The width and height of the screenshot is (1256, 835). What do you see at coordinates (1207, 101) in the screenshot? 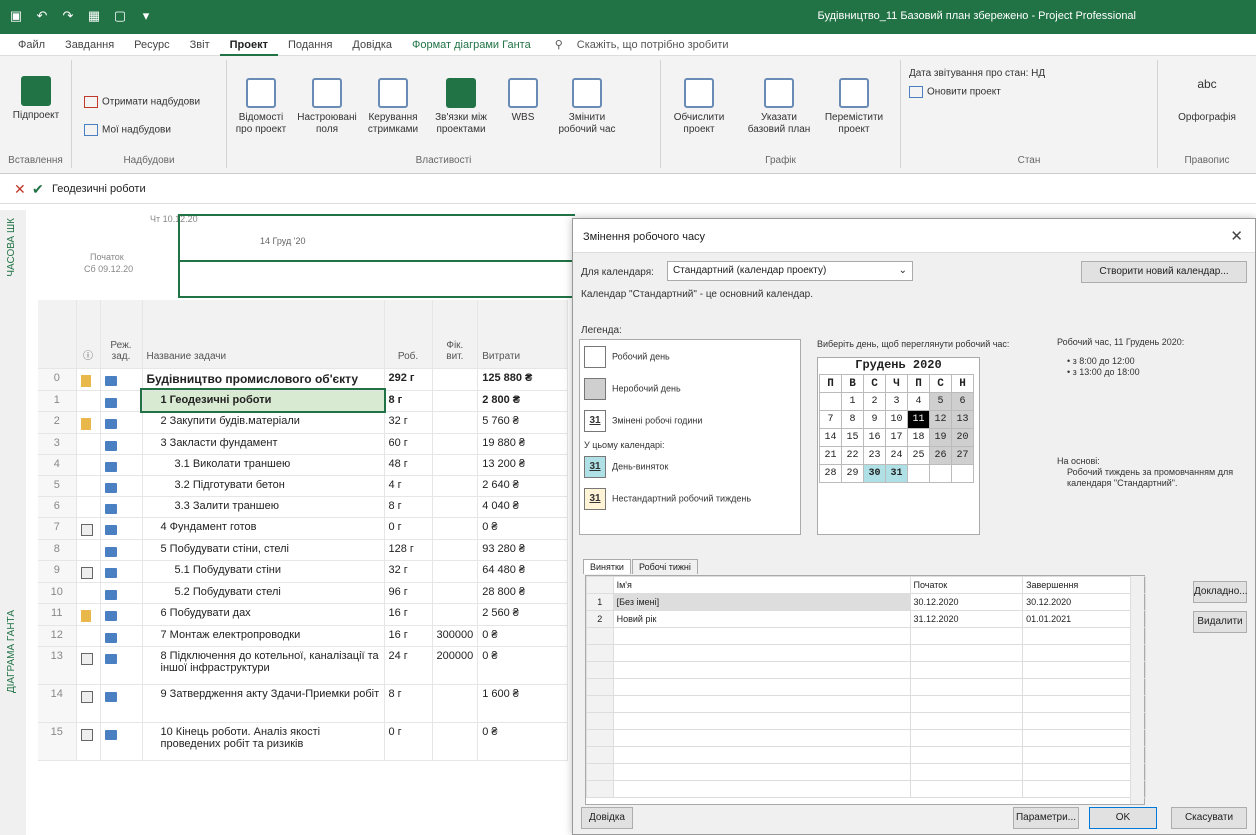
I see `spelling-button: abc Орфографія` at bounding box center [1207, 101].